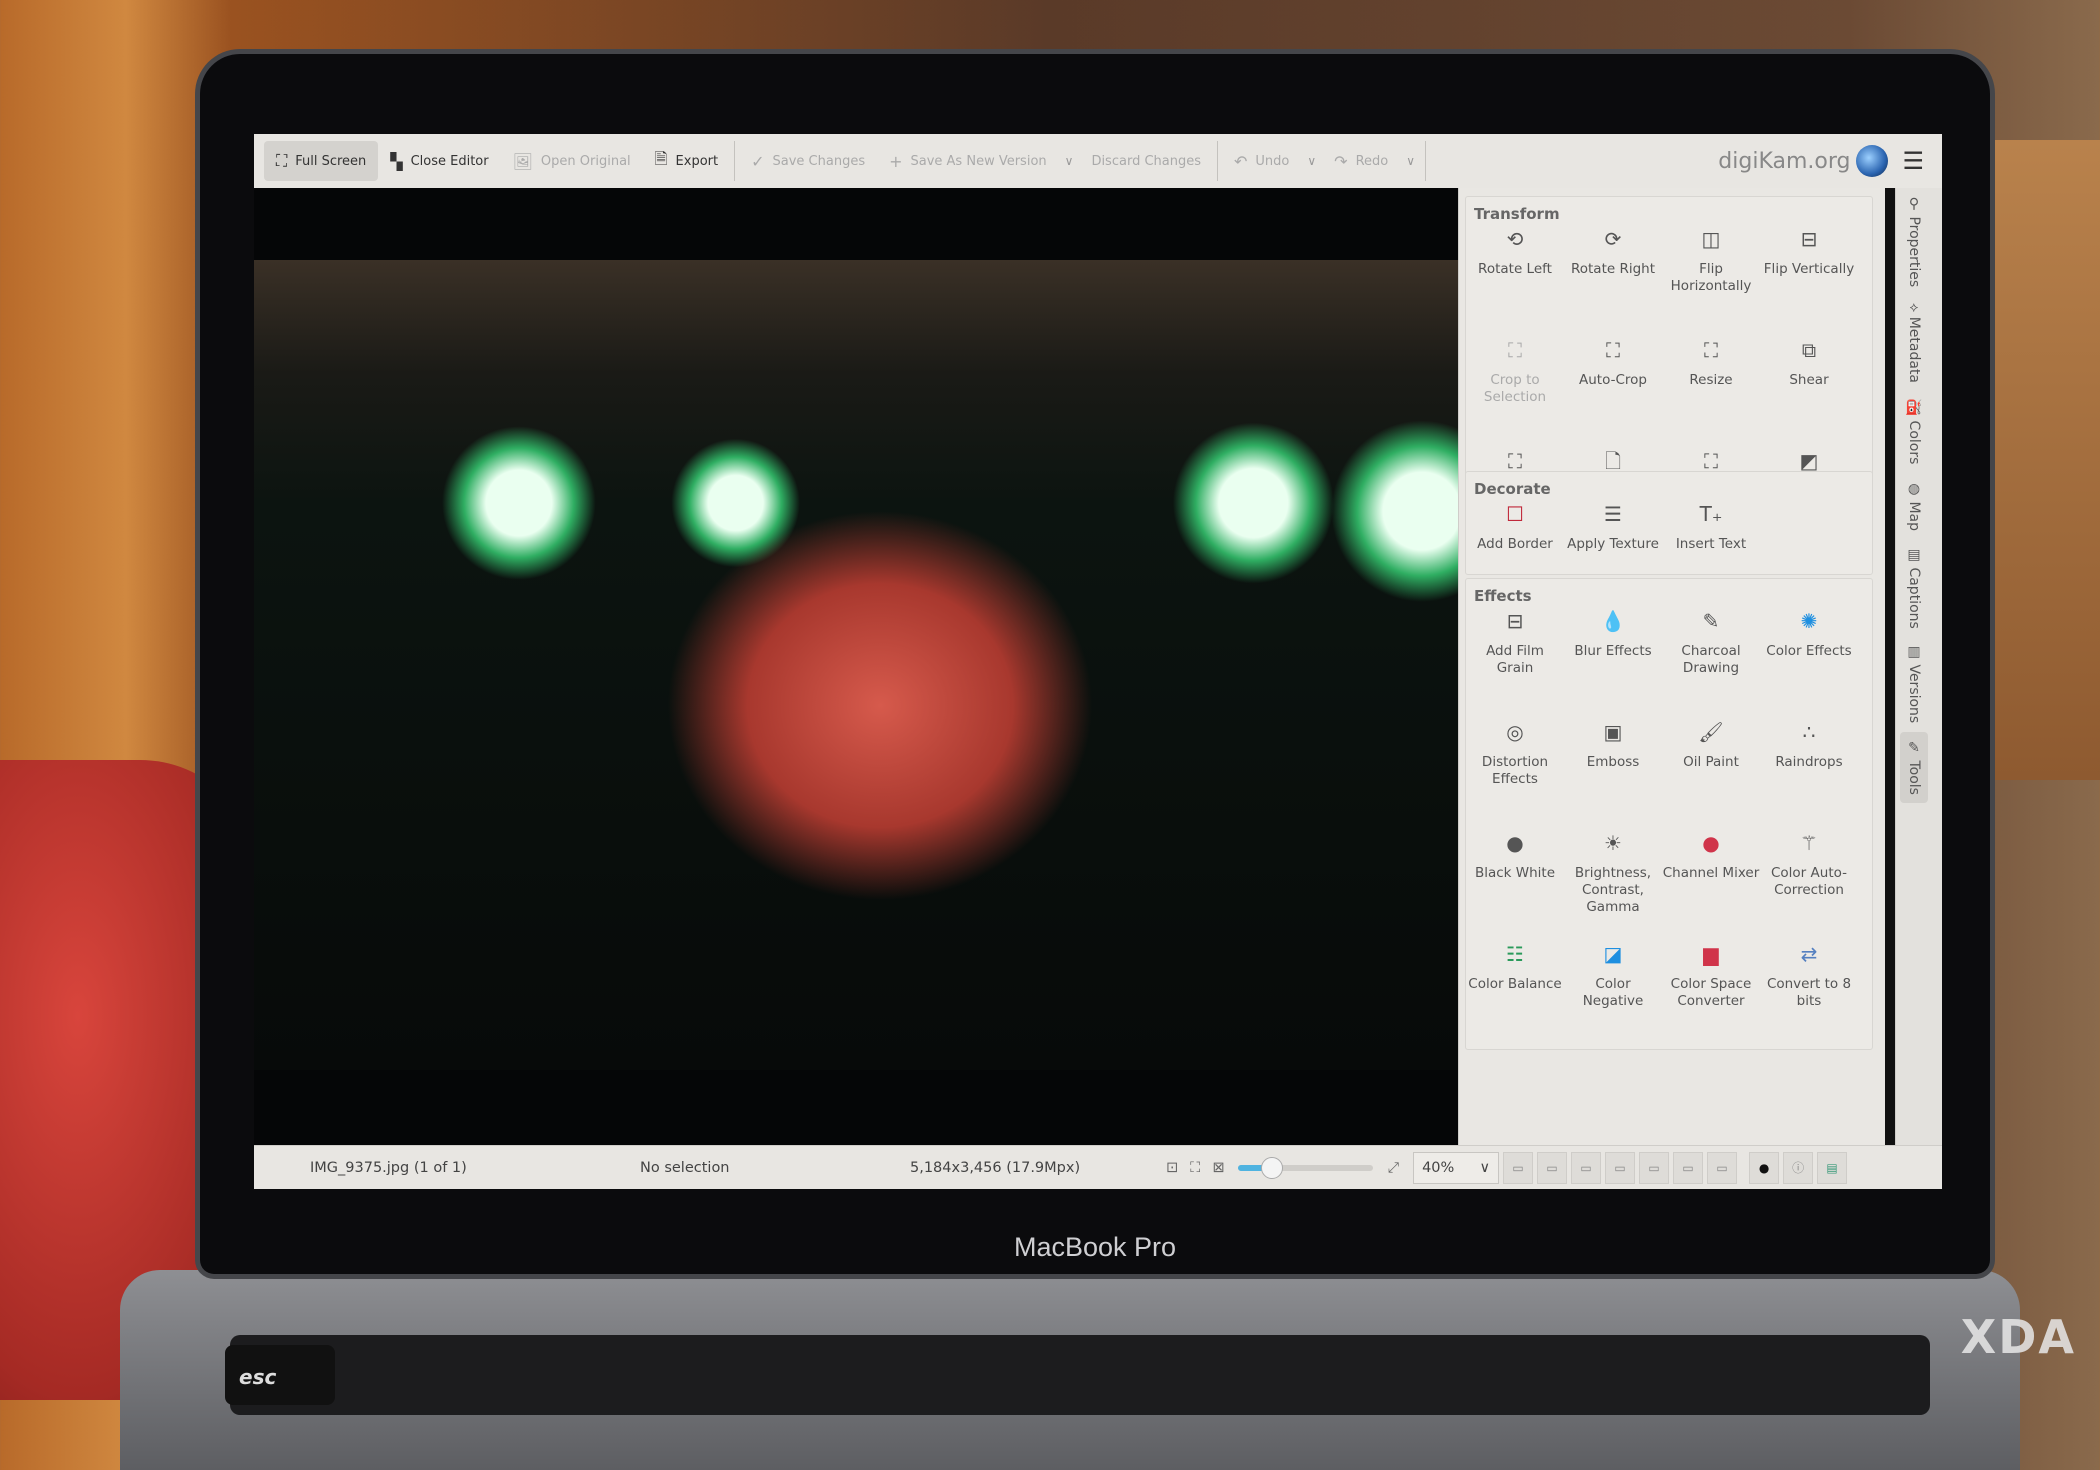 The width and height of the screenshot is (2100, 1470). I want to click on section-title: Transform, so click(1517, 214).